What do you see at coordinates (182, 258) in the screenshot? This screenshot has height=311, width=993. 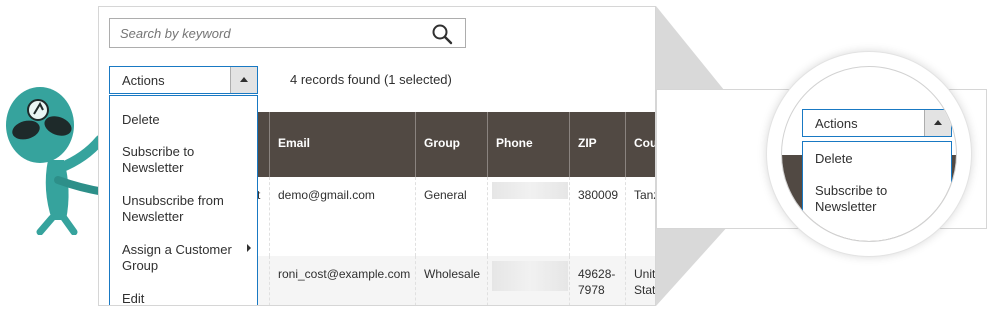 I see `menu-item-assign-group: Assign a Customer Group` at bounding box center [182, 258].